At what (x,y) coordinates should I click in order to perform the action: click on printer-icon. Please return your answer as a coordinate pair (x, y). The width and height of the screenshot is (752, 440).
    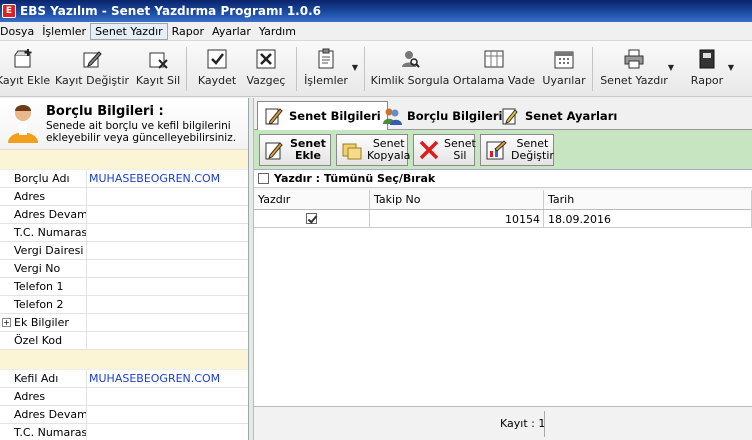
    Looking at the image, I should click on (634, 59).